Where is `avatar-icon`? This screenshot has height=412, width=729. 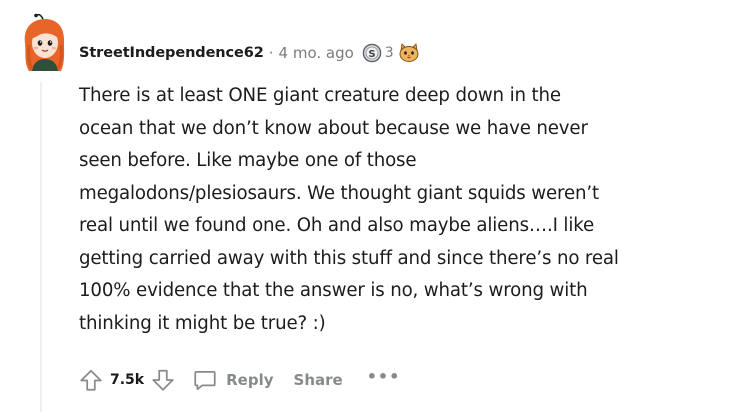
avatar-icon is located at coordinates (44, 42).